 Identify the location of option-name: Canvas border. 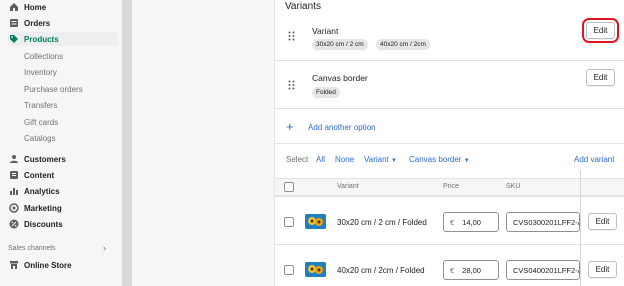
(340, 78).